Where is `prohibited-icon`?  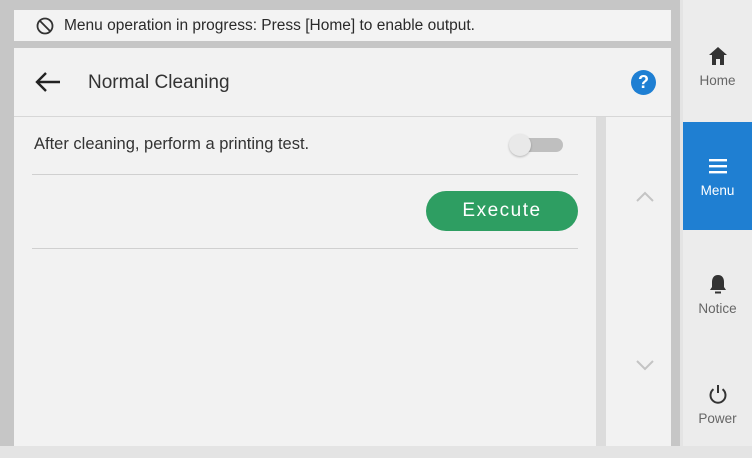 prohibited-icon is located at coordinates (45, 25).